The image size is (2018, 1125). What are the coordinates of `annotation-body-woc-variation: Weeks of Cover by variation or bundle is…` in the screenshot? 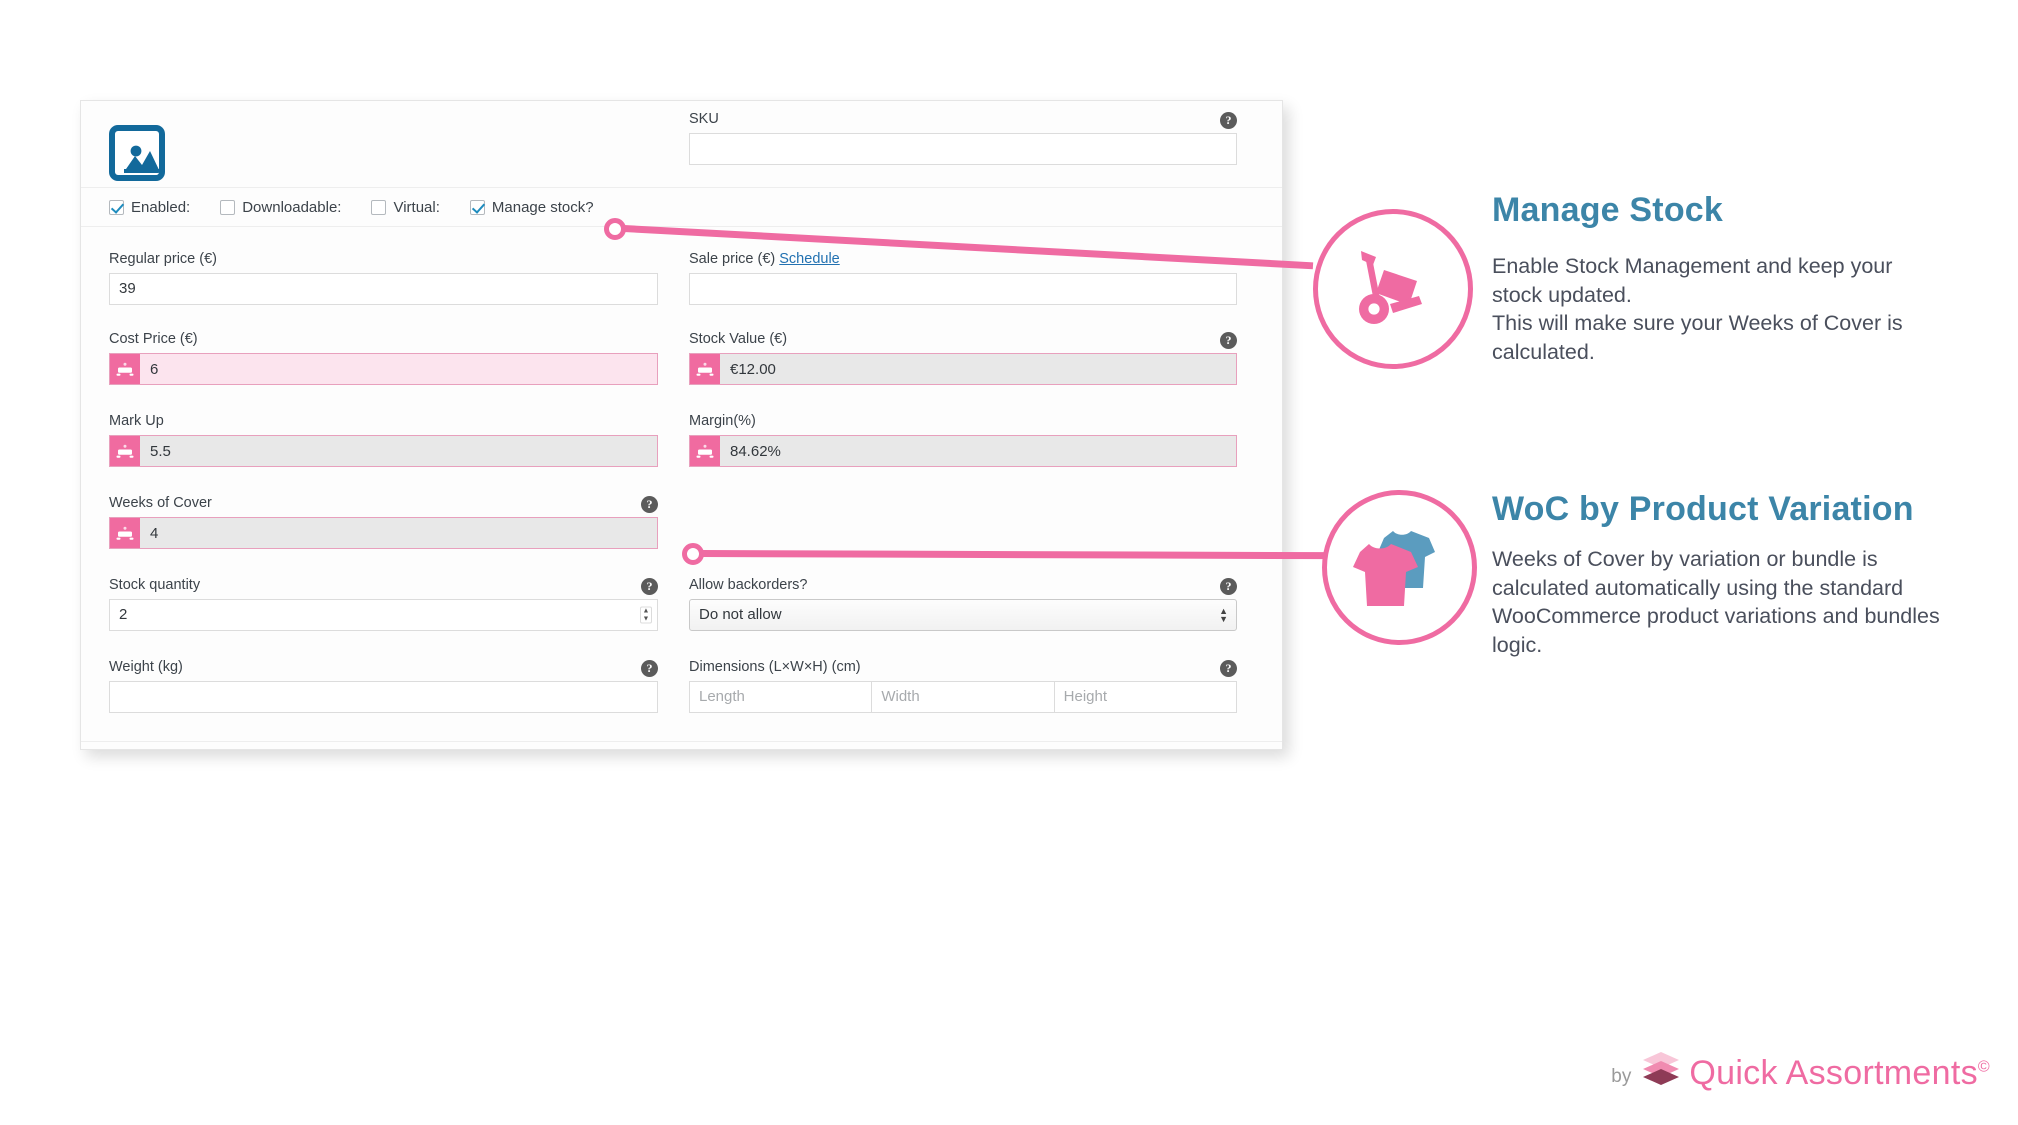 It's located at (1727, 602).